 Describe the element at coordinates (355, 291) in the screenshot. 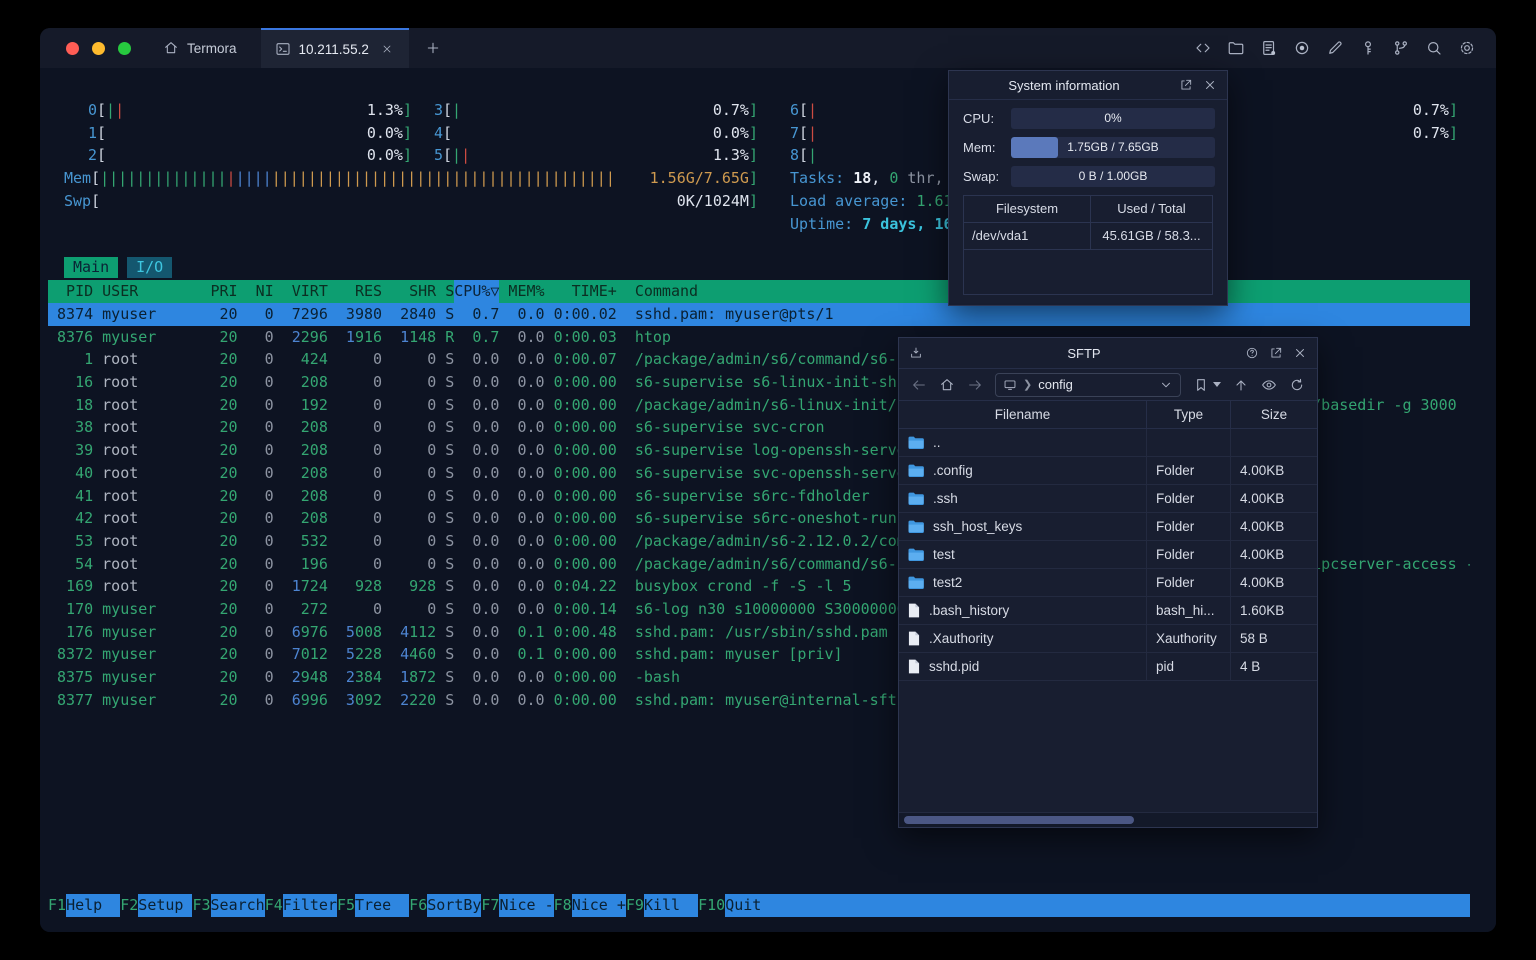

I see `column-header-res: RES` at that location.